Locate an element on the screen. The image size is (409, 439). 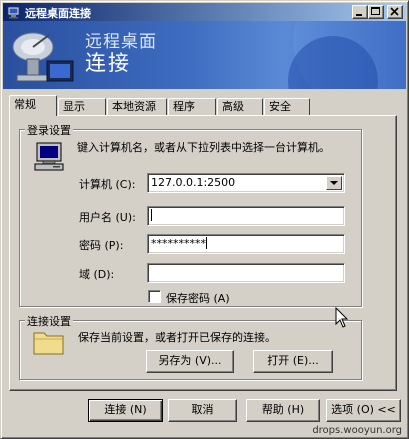
computer-dropdown-button is located at coordinates (334, 183).